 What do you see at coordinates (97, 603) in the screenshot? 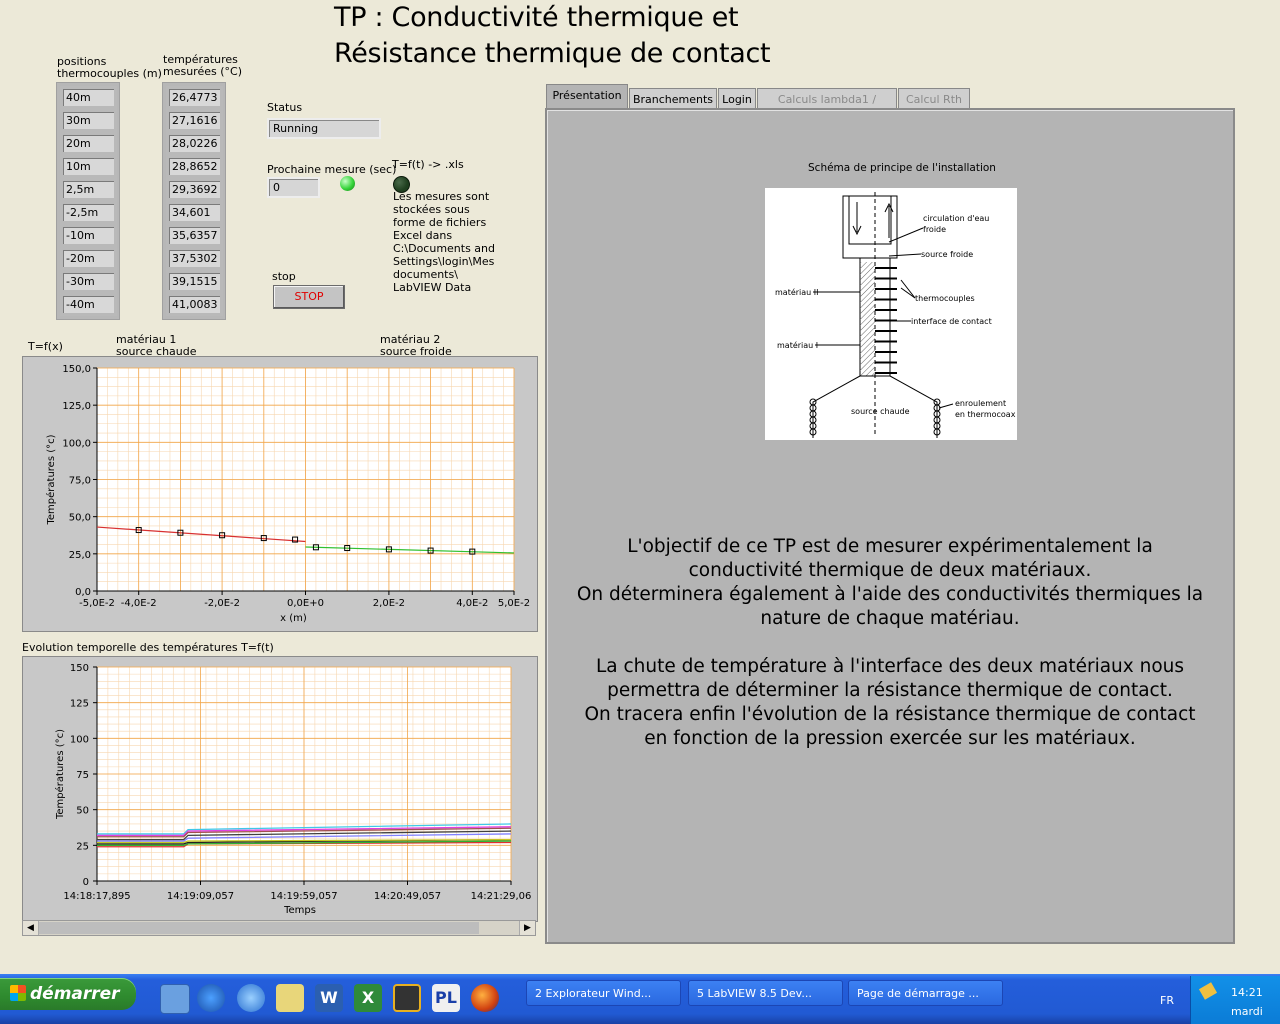
I see `chart1-xtick: -5,0E-2` at bounding box center [97, 603].